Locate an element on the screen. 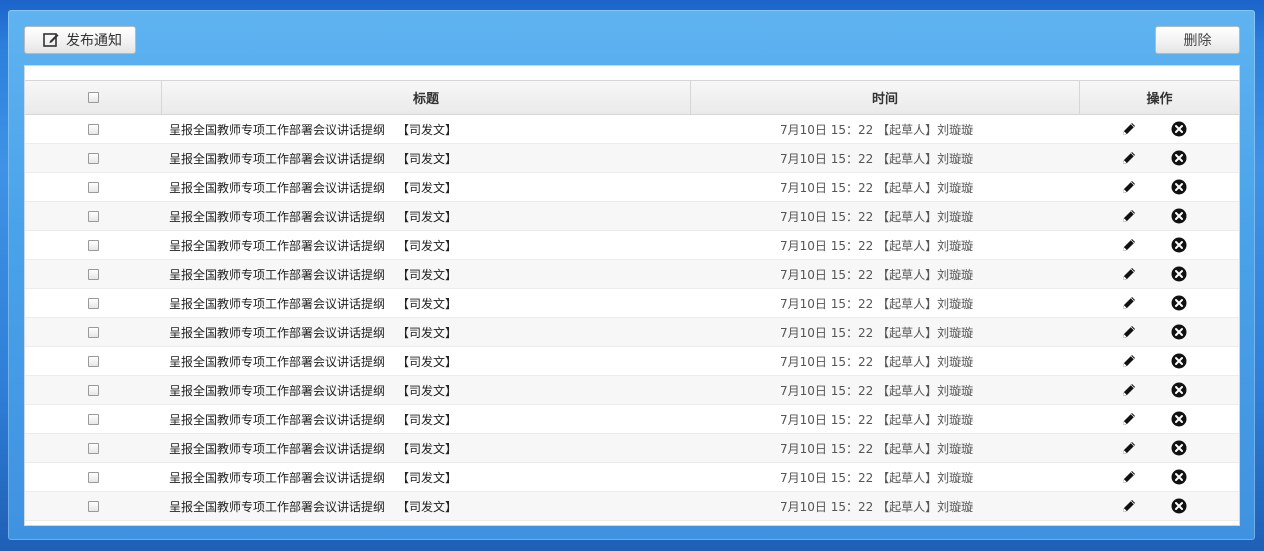 The height and width of the screenshot is (551, 1264). publish-notice-button: 发布通知 is located at coordinates (80, 40).